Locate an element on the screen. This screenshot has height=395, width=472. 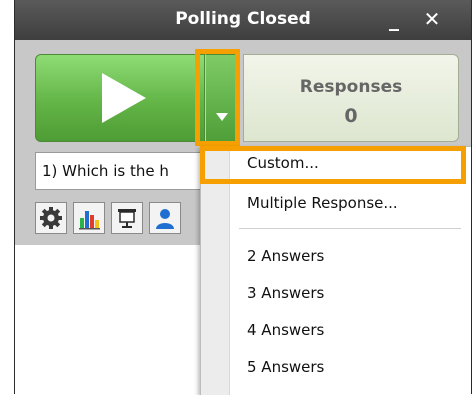
menu-icon-gutter is located at coordinates (215, 271).